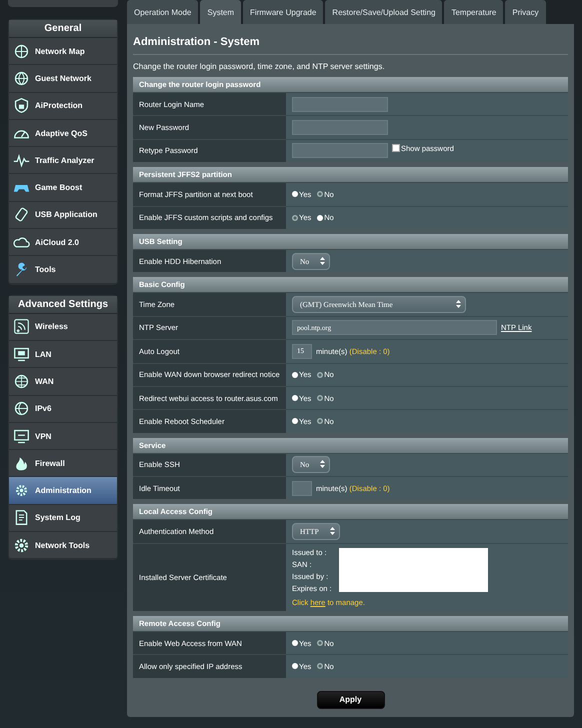  What do you see at coordinates (63, 242) in the screenshot?
I see `menu-item: AiCloud 2.0` at bounding box center [63, 242].